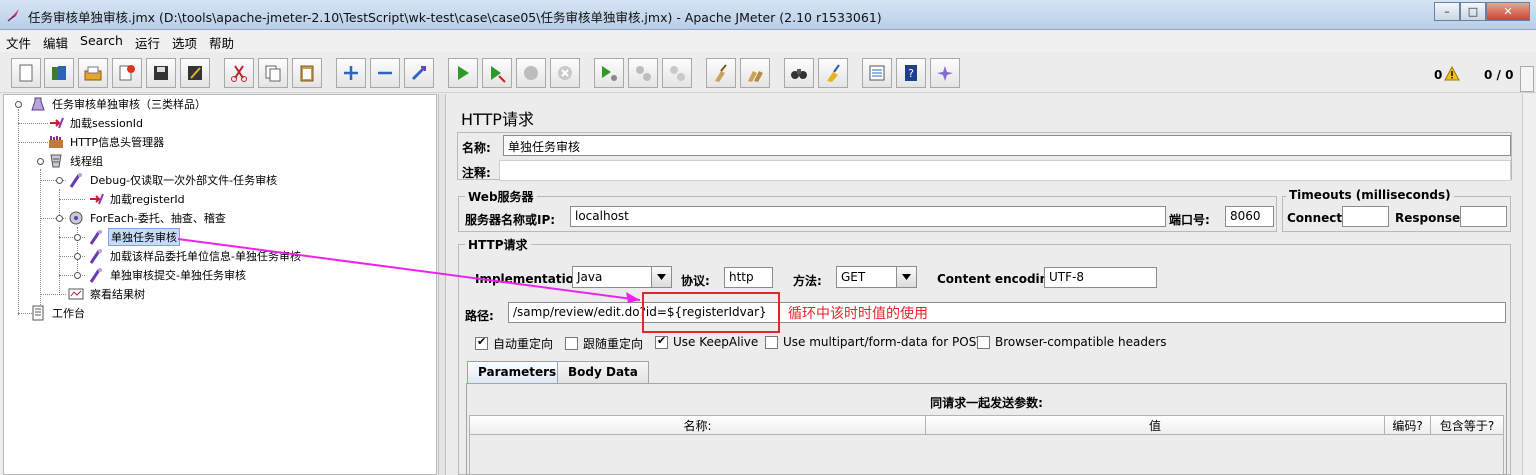 This screenshot has width=1536, height=475. What do you see at coordinates (571, 343) in the screenshot?
I see `checkbox-unchecked-icon` at bounding box center [571, 343].